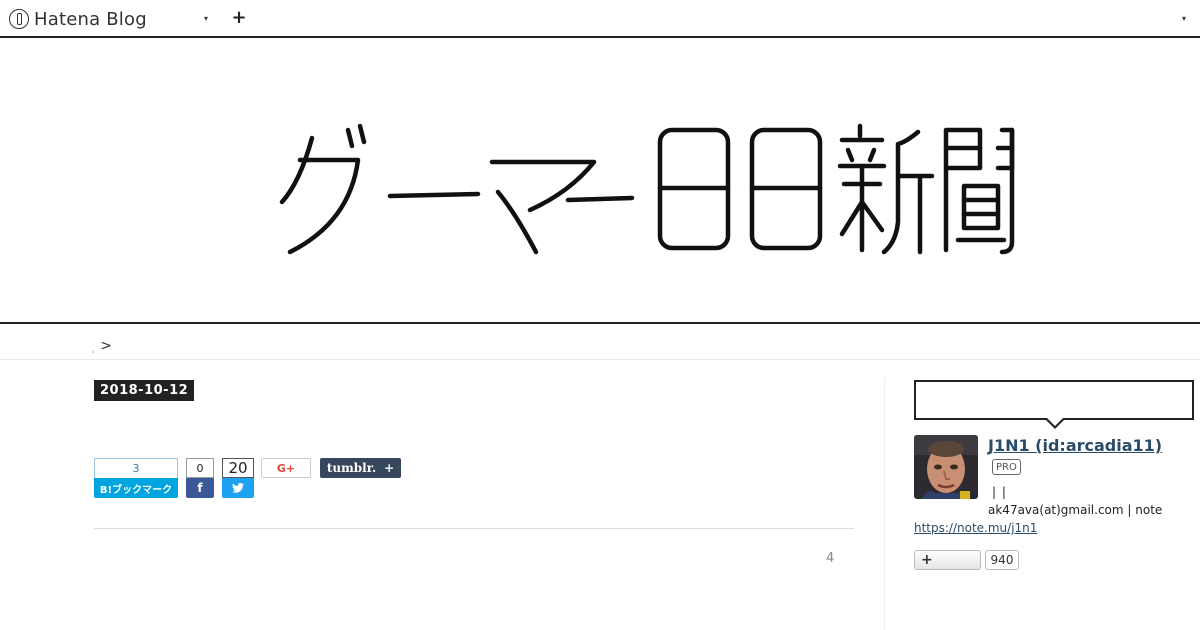 This screenshot has width=1200, height=630. I want to click on twitter-share-count: 20, so click(238, 468).